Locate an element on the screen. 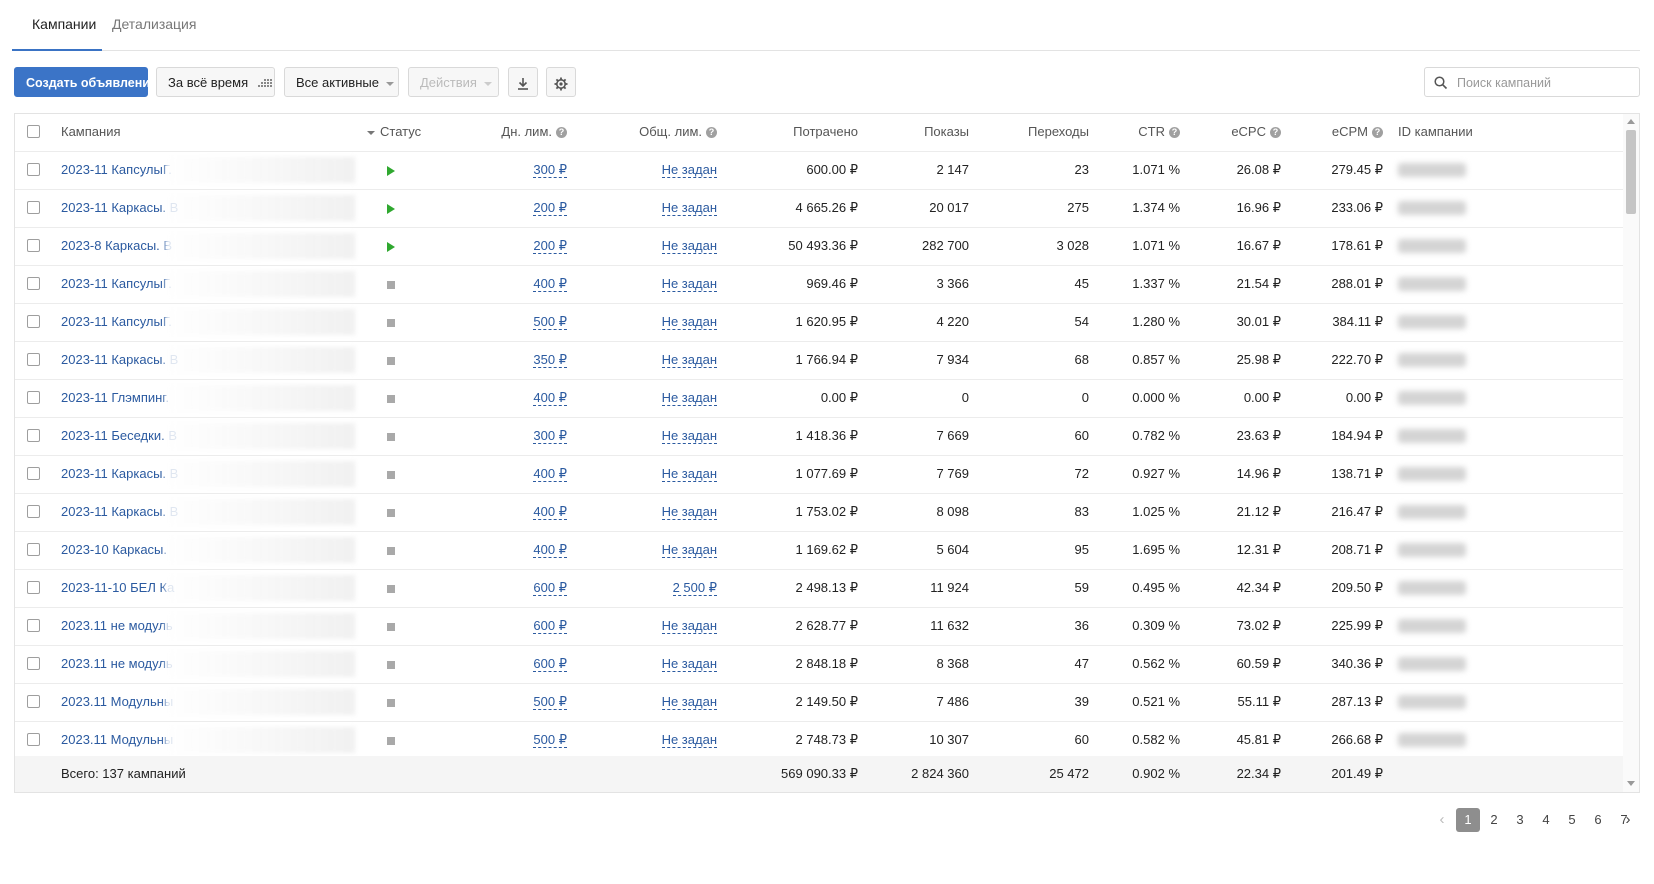 This screenshot has height=884, width=1654. tab-campaigns: Кампании is located at coordinates (57, 33).